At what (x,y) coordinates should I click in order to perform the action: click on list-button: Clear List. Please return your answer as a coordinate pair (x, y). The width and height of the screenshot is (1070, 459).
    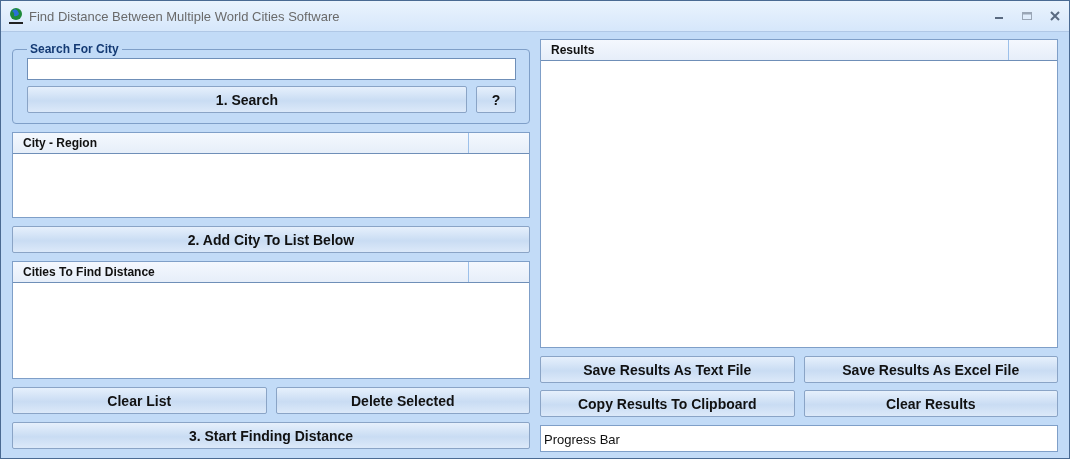
    Looking at the image, I should click on (139, 400).